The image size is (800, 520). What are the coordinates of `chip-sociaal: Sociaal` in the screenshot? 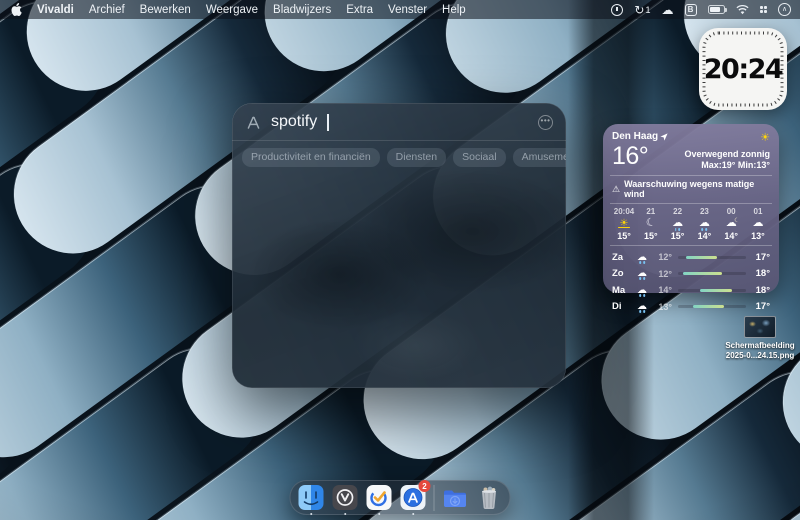 It's located at (479, 157).